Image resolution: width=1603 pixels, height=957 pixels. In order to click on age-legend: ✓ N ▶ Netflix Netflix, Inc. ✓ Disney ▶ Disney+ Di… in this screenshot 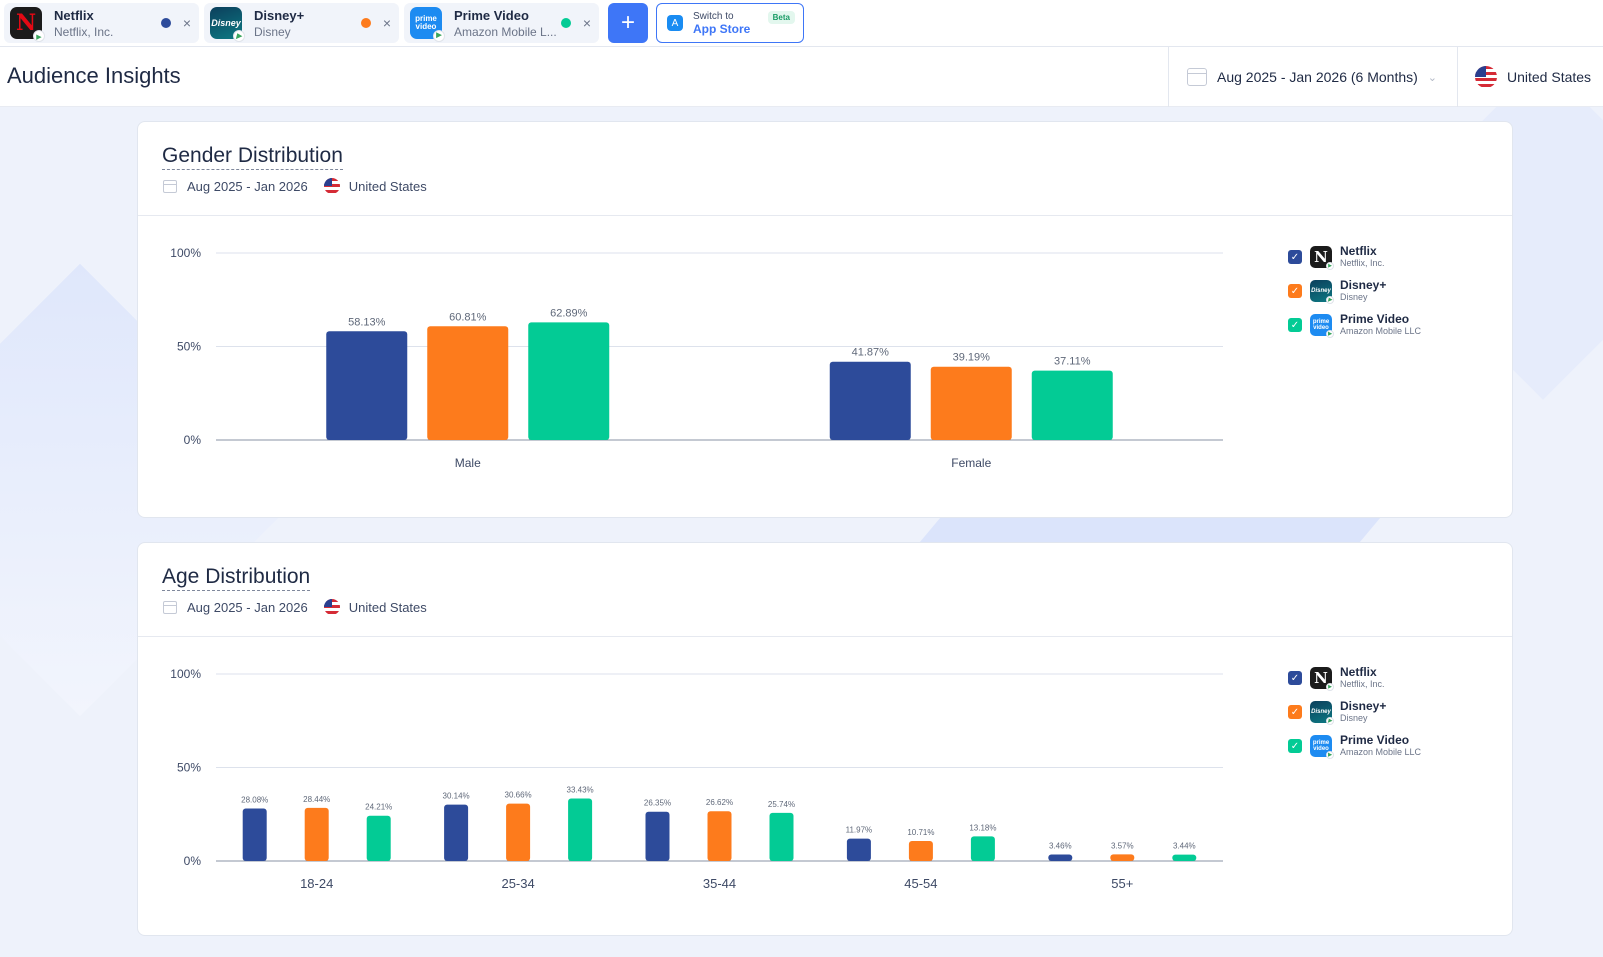, I will do `click(1354, 712)`.